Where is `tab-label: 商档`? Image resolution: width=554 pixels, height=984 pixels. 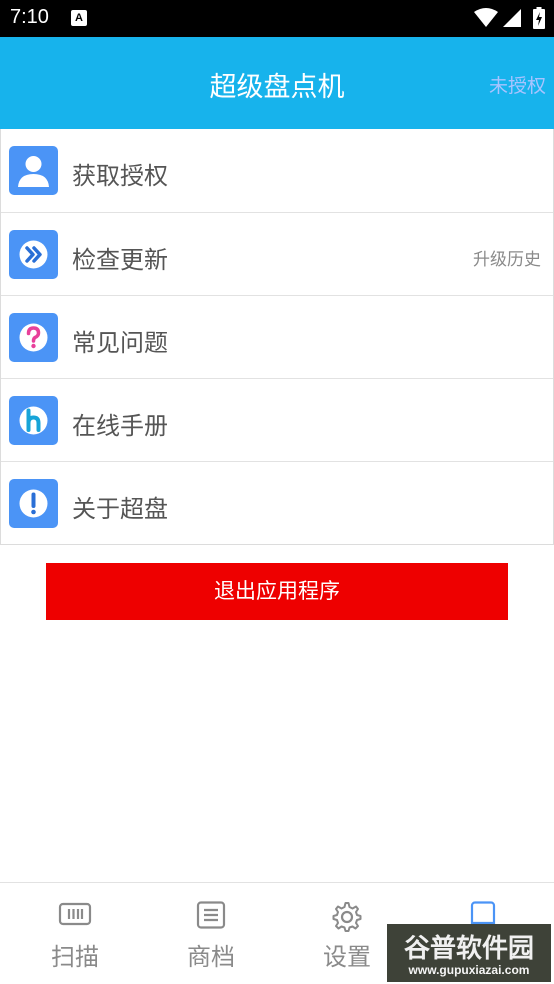
tab-label: 商档 is located at coordinates (211, 957).